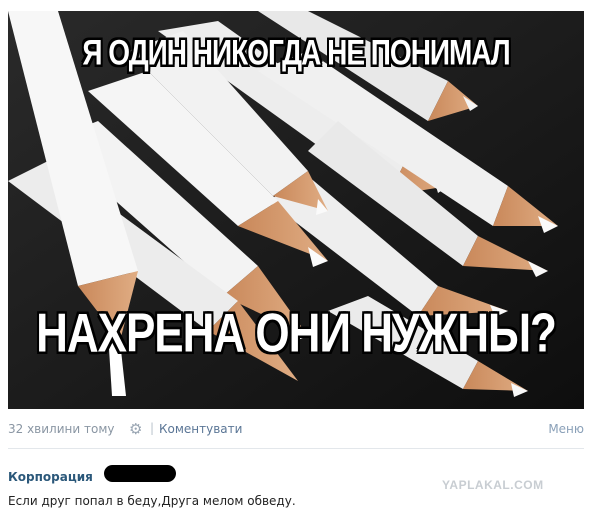 This screenshot has height=514, width=604. I want to click on comment-link: Коментувати, so click(200, 429).